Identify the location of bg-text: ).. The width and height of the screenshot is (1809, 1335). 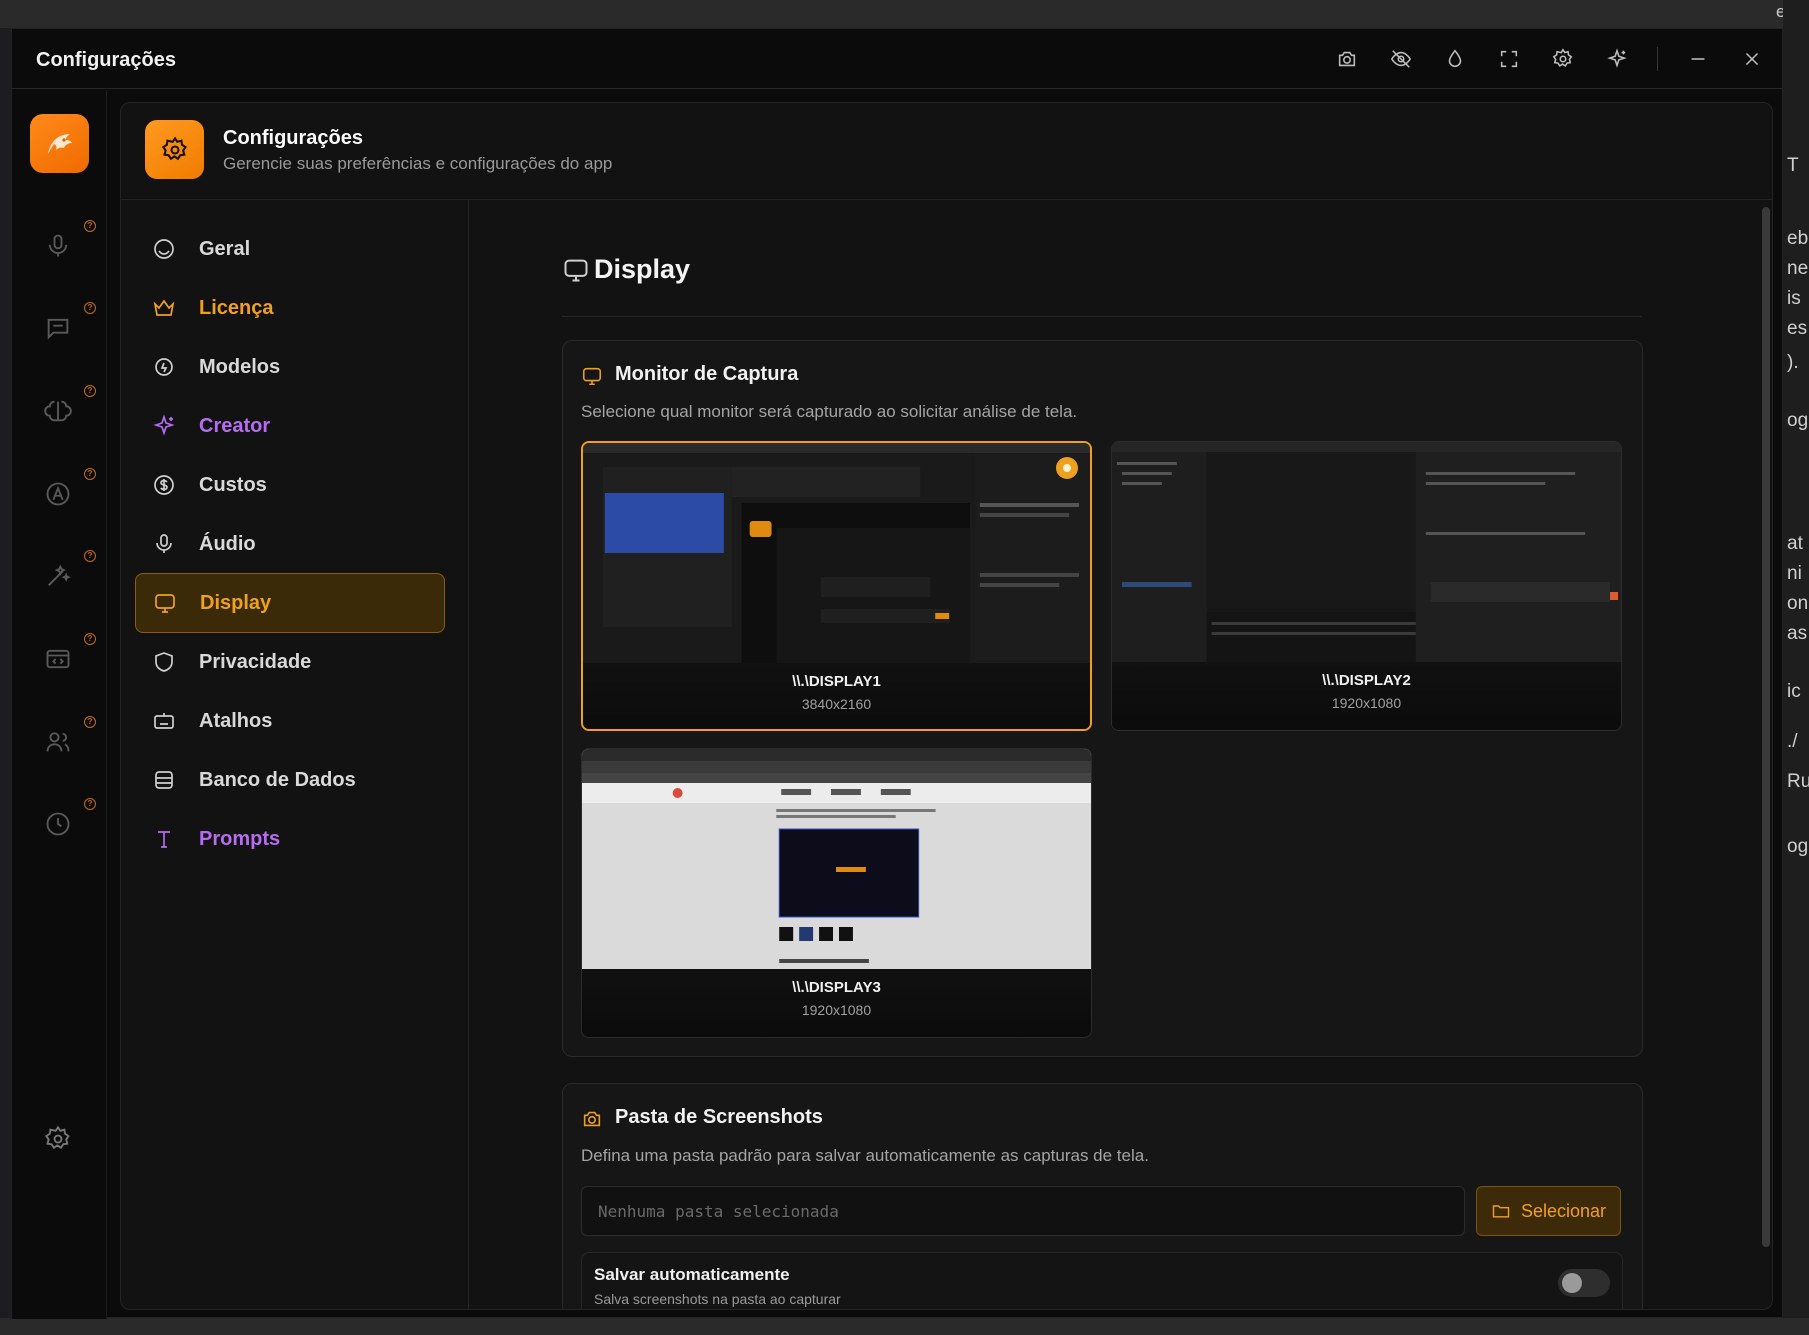
(1793, 362).